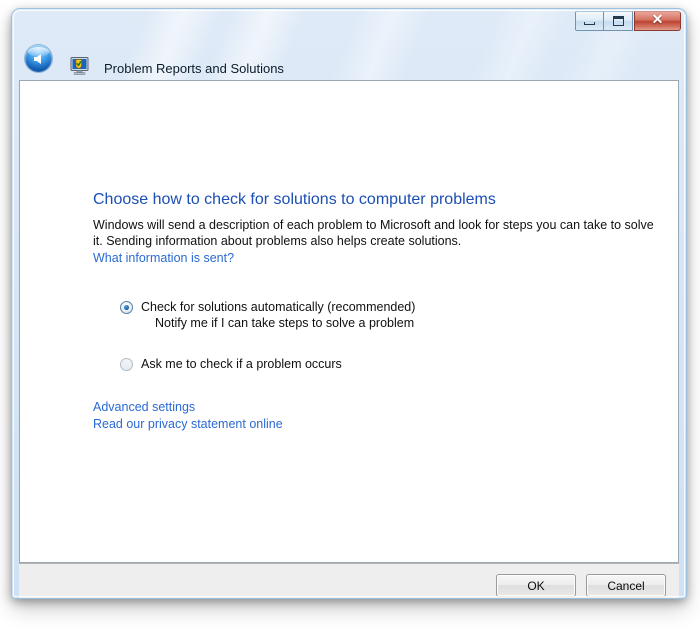 The width and height of the screenshot is (700, 633). I want to click on close-button: ✕, so click(657, 21).